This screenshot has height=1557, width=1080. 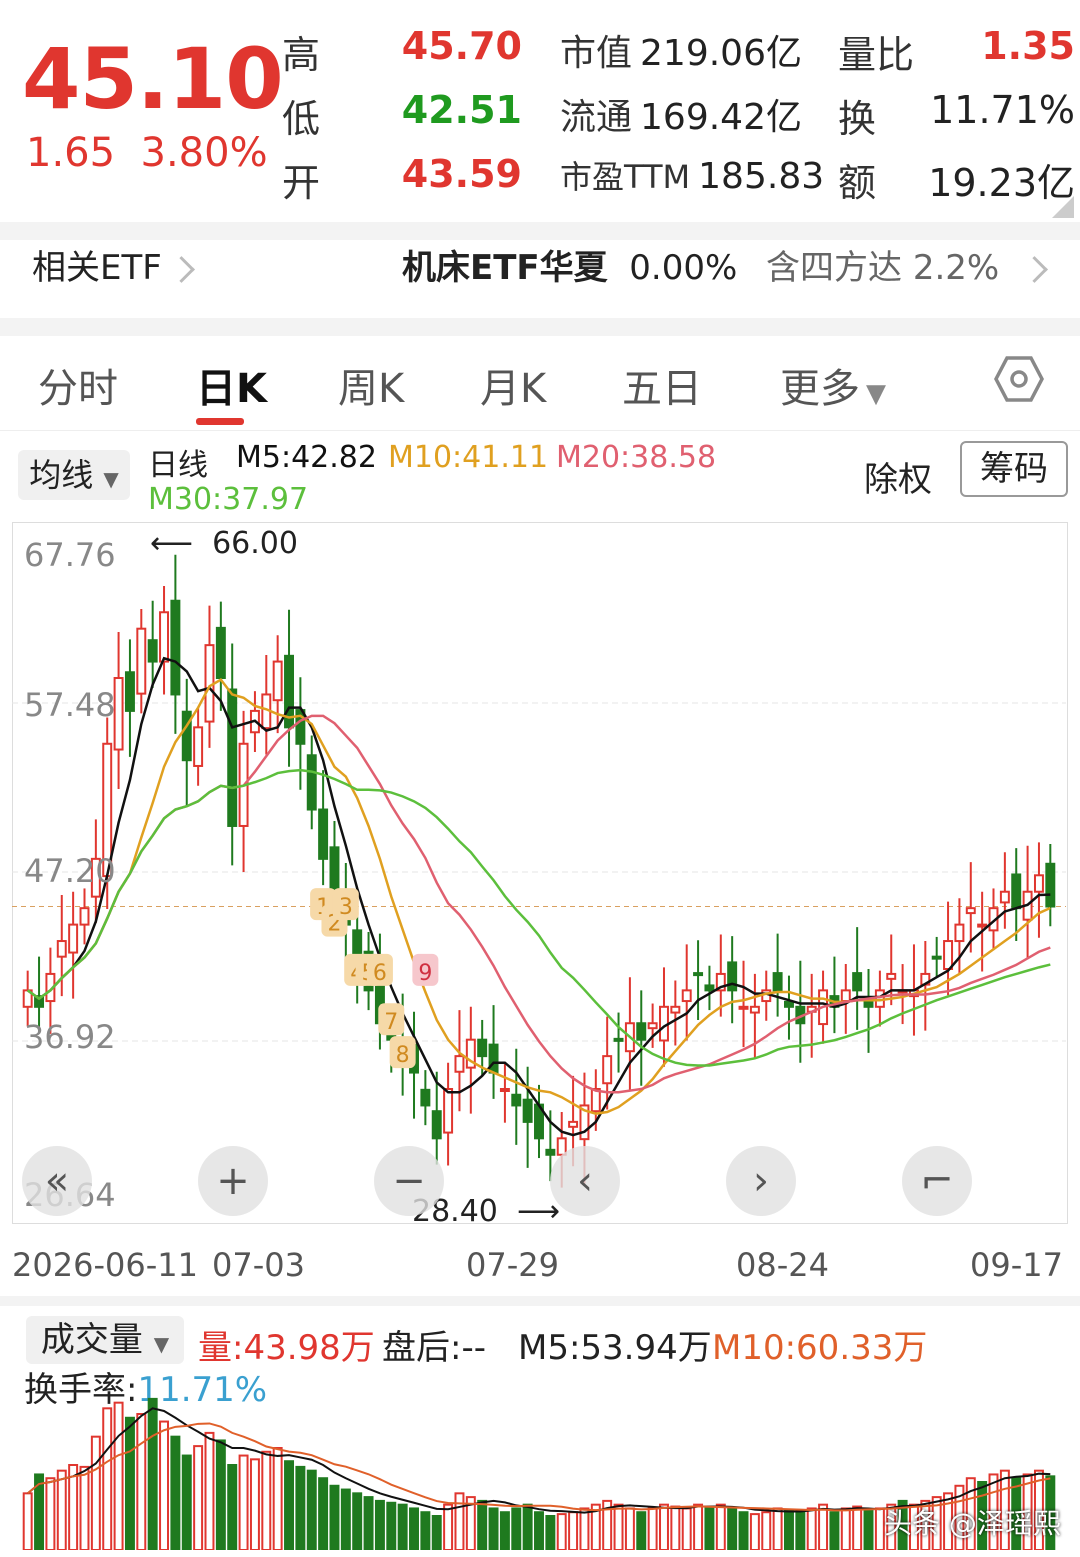 I want to click on open-value: 43.59, so click(x=461, y=174).